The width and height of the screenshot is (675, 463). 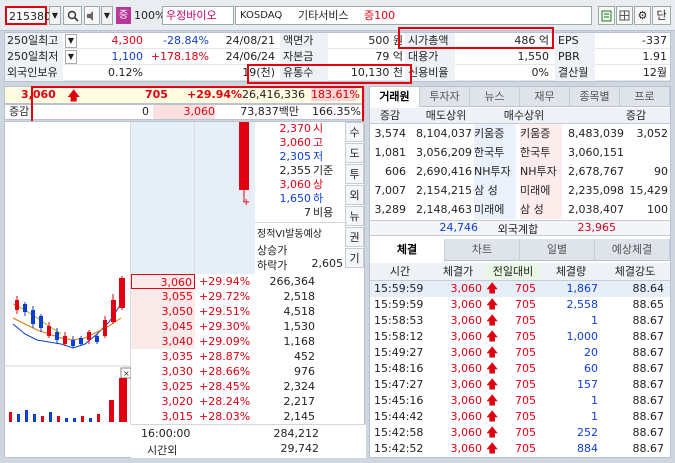 I want to click on broker-sell-name: NH투자, so click(x=495, y=171).